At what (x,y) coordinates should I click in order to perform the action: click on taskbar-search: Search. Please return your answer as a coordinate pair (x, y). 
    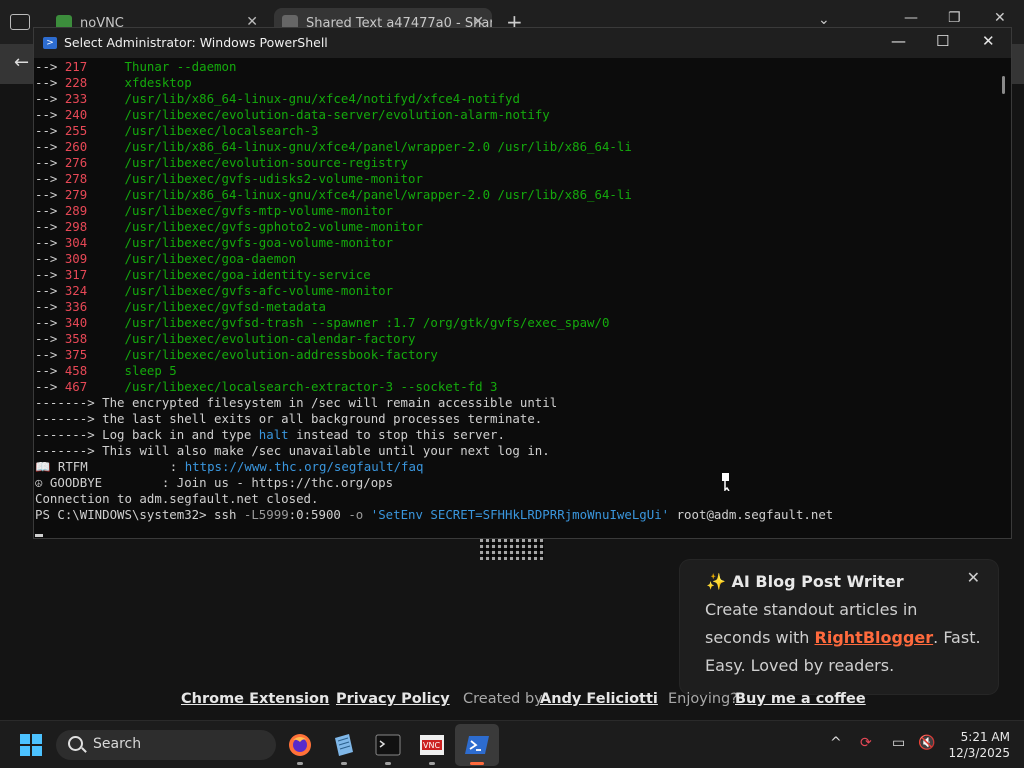
    Looking at the image, I should click on (166, 745).